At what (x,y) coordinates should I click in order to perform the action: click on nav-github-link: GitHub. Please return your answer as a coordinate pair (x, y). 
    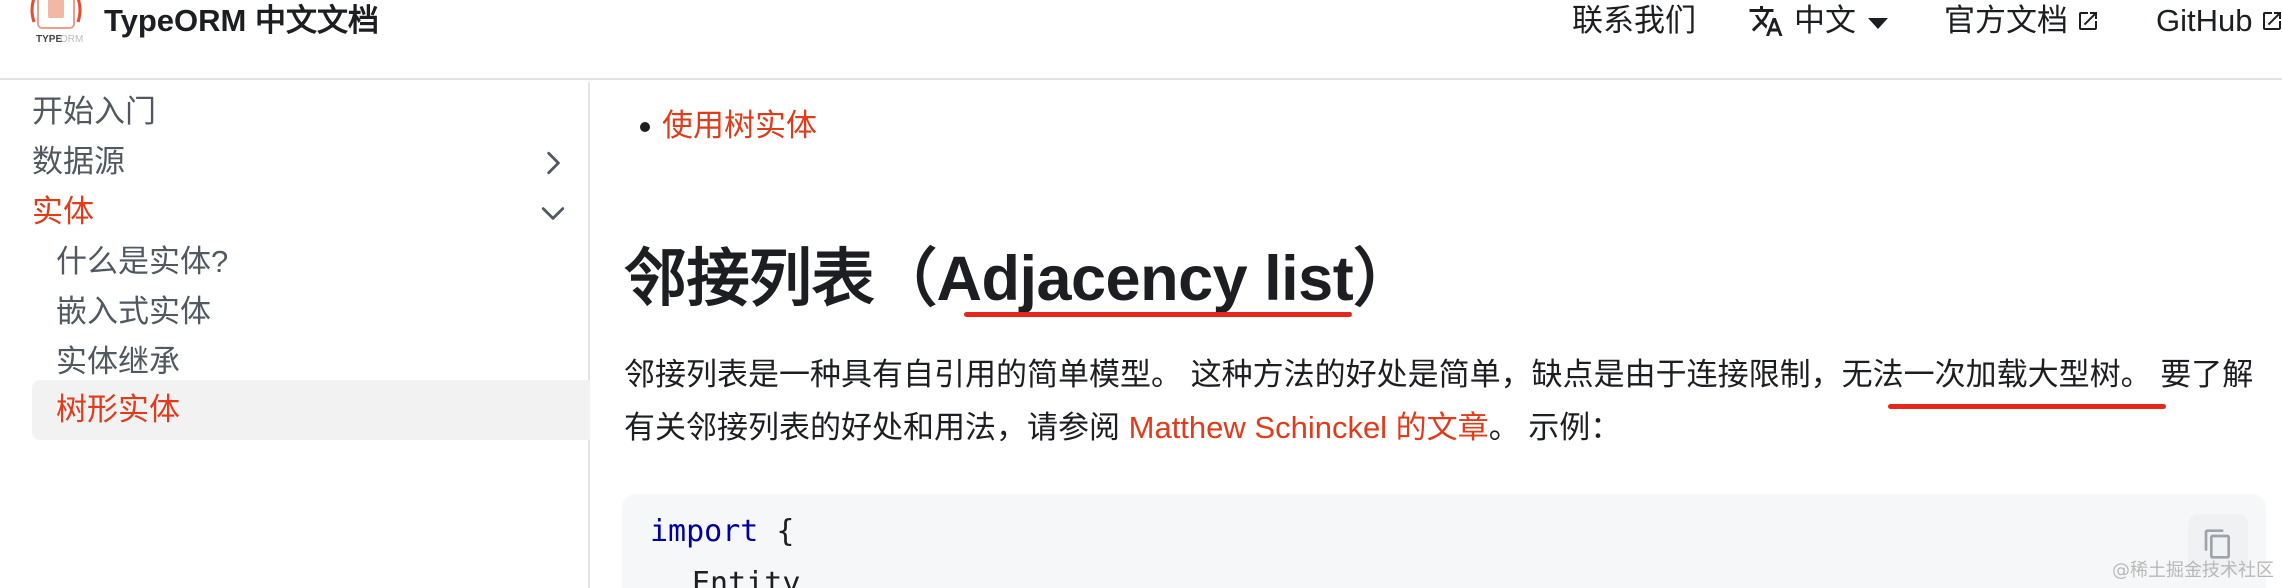
    Looking at the image, I should click on (2219, 21).